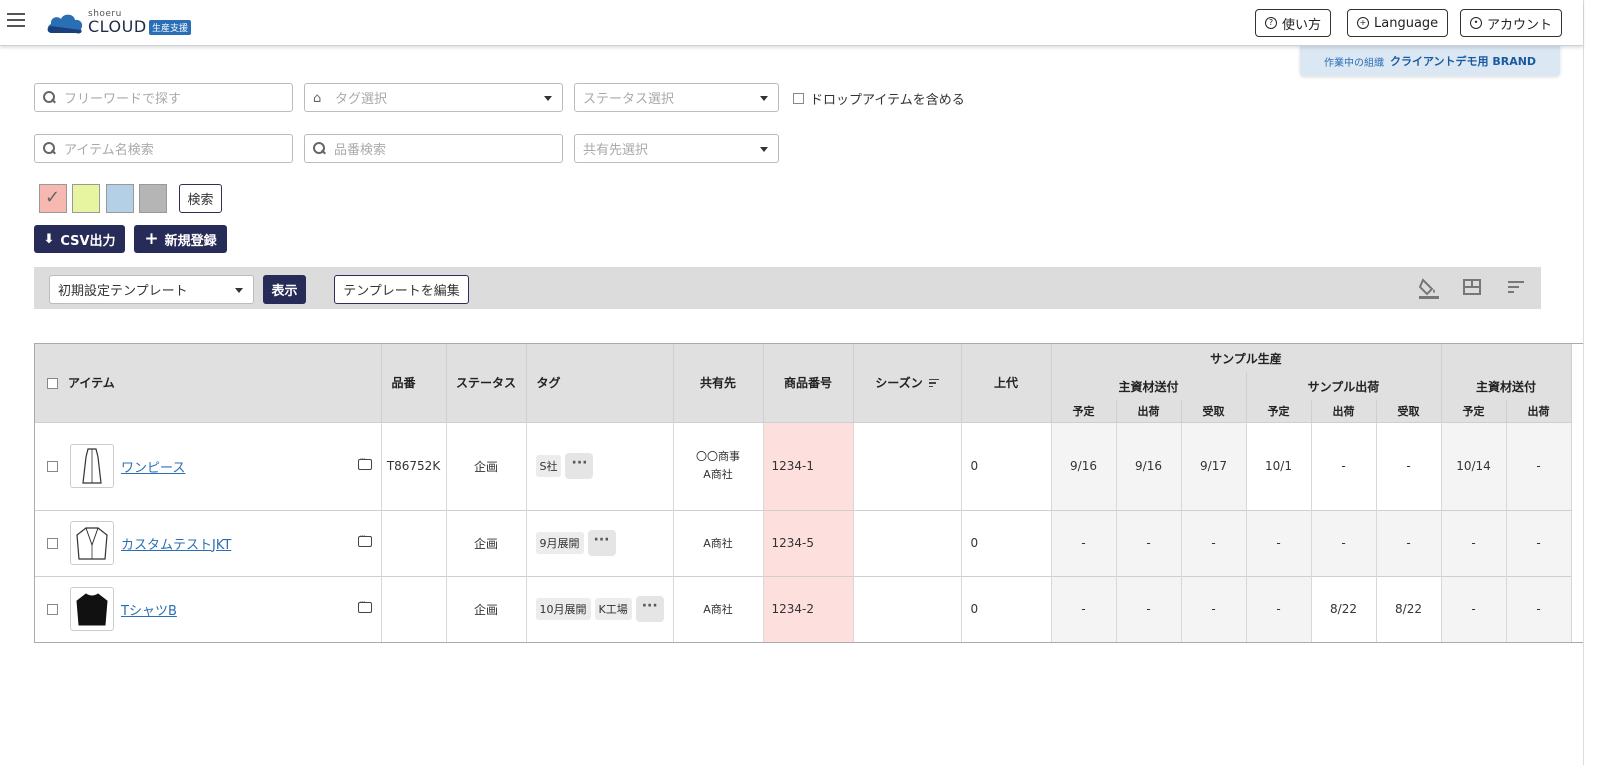  What do you see at coordinates (718, 456) in the screenshot?
I see `share-line-1: 〇〇商事` at bounding box center [718, 456].